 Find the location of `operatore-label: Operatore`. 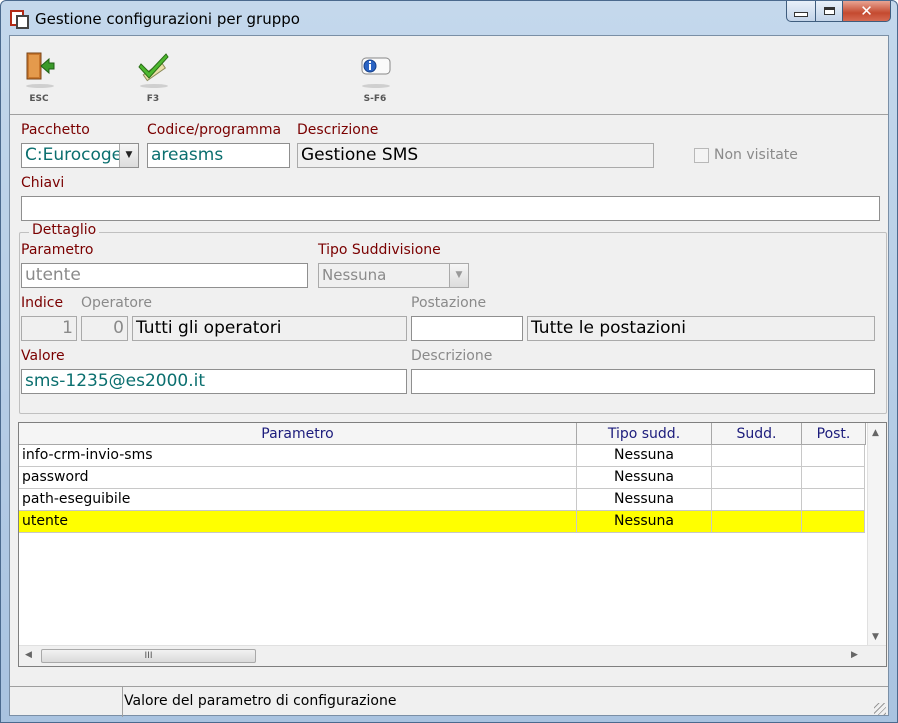

operatore-label: Operatore is located at coordinates (116, 303).